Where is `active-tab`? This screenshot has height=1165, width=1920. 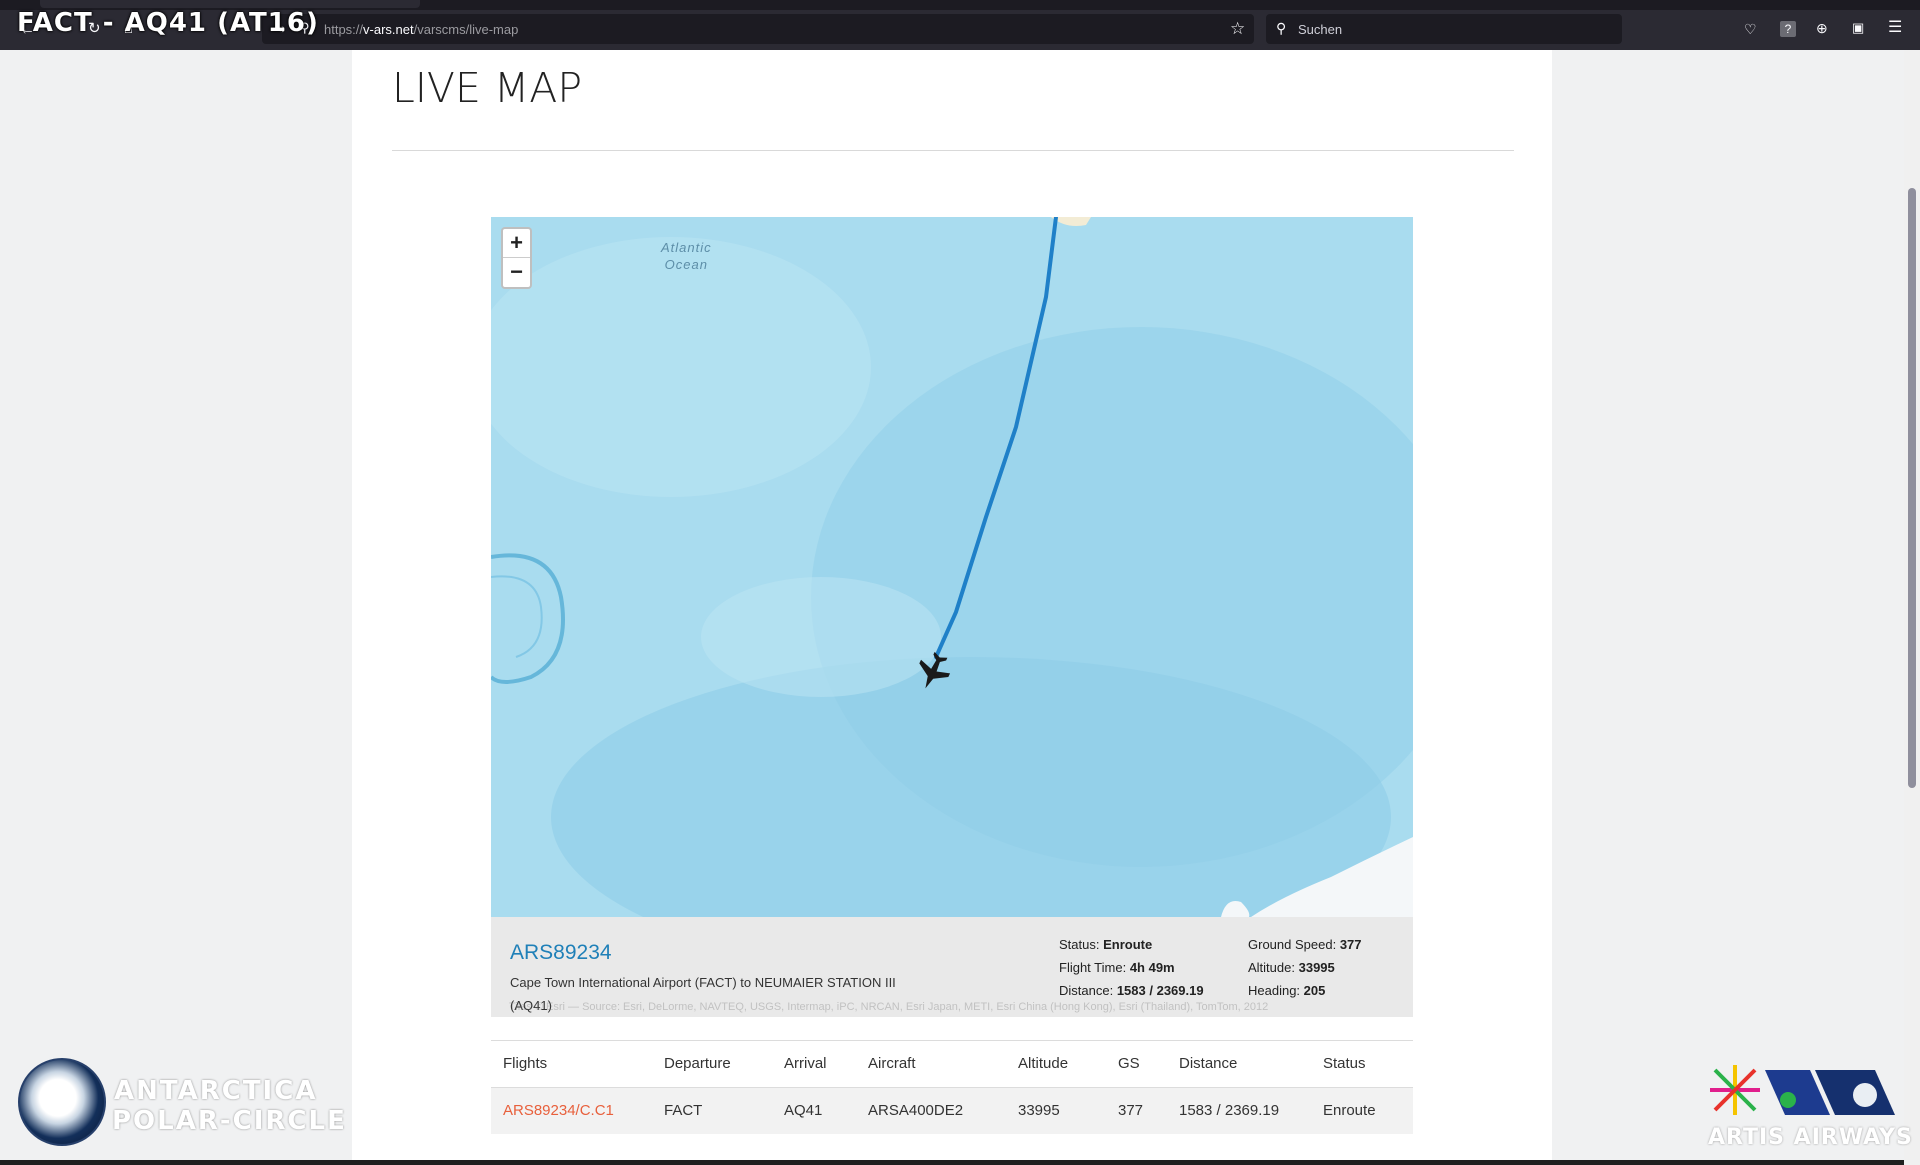 active-tab is located at coordinates (230, 4).